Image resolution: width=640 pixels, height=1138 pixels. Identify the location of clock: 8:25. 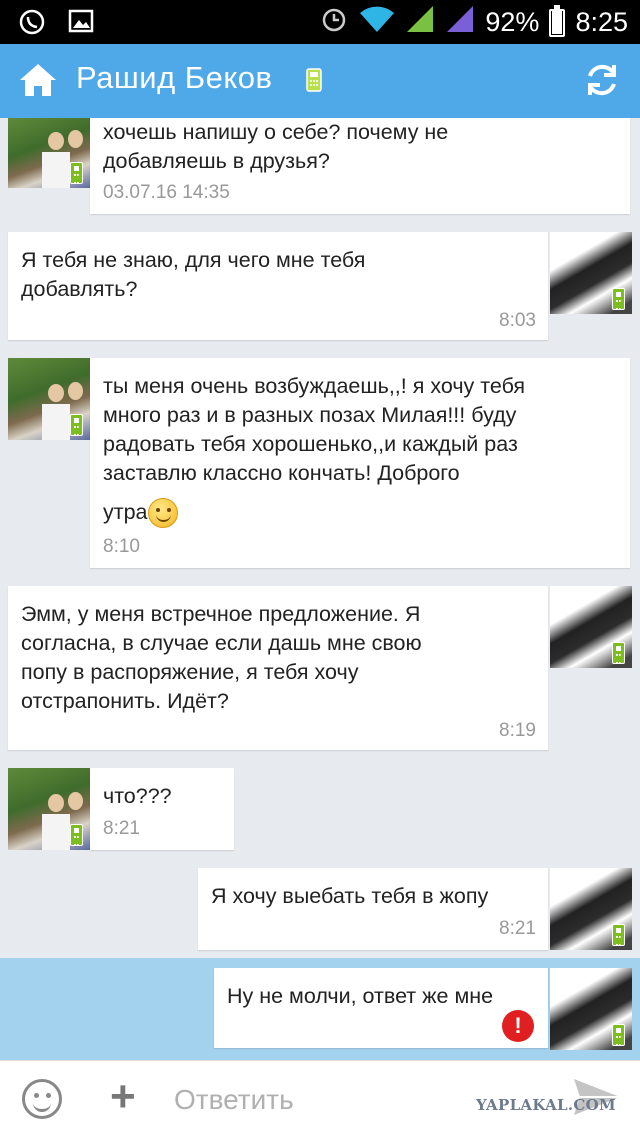
(601, 22).